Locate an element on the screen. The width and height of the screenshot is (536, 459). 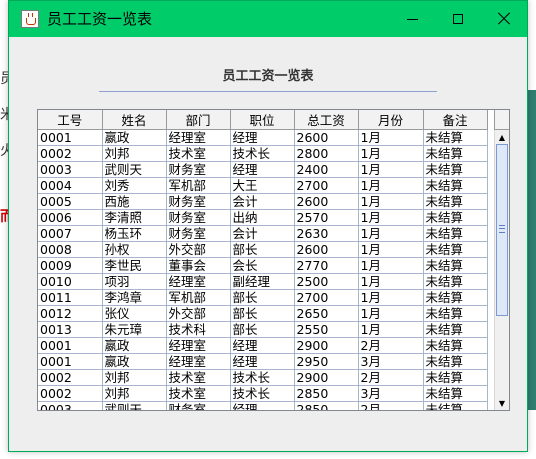
table-cell: 0007 is located at coordinates (70, 233).